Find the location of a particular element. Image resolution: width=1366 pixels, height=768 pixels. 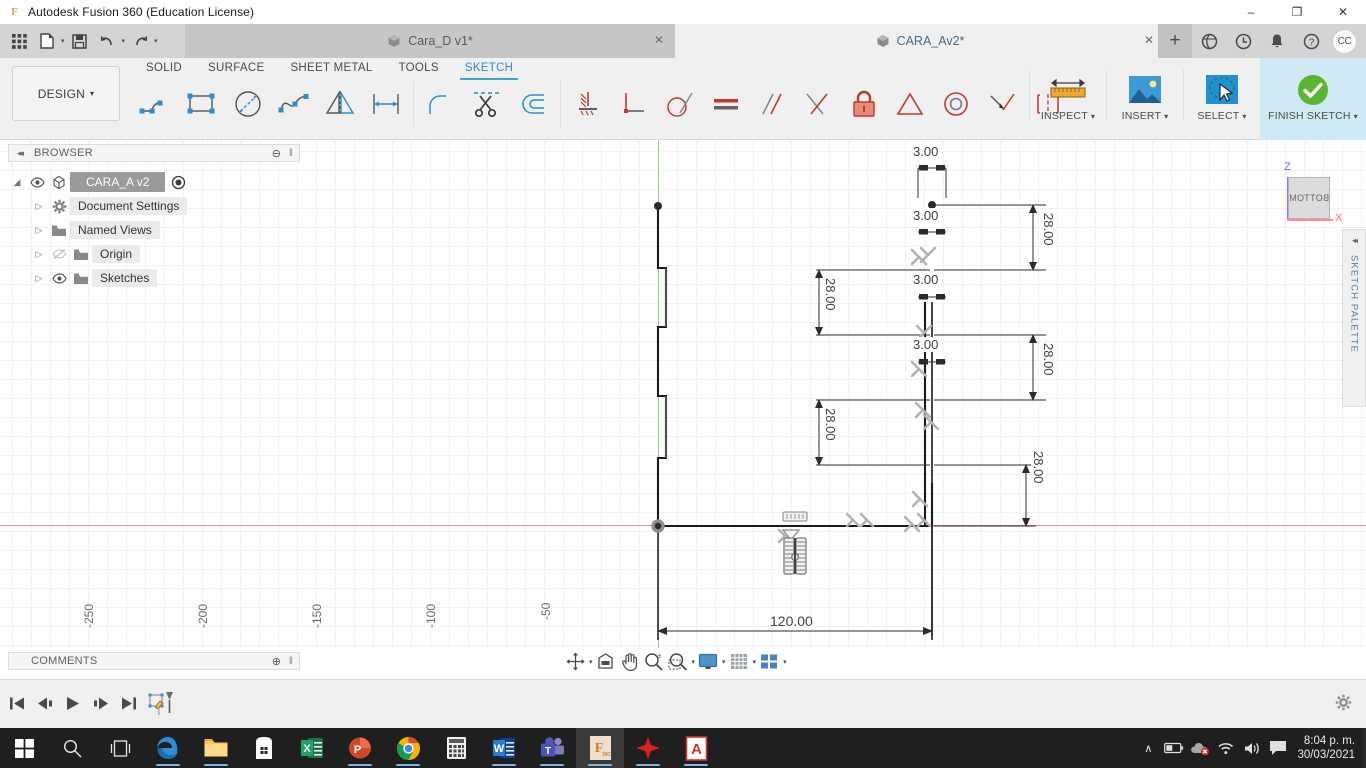

tab-sketch-wrap: SKETCH is located at coordinates (489, 69).